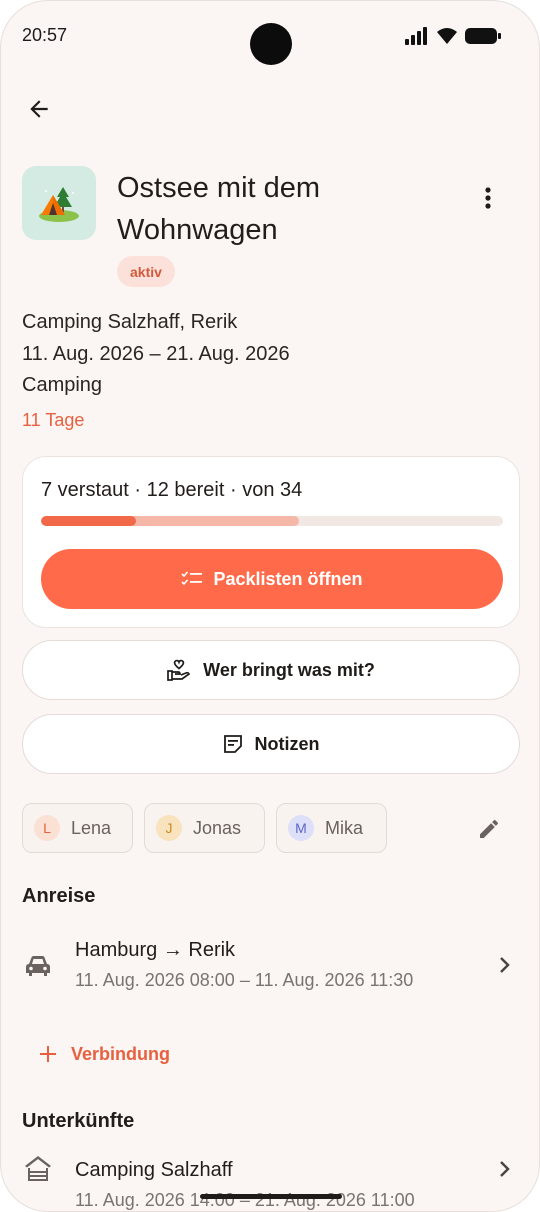 This screenshot has width=540, height=1212. I want to click on more-options-button, so click(488, 198).